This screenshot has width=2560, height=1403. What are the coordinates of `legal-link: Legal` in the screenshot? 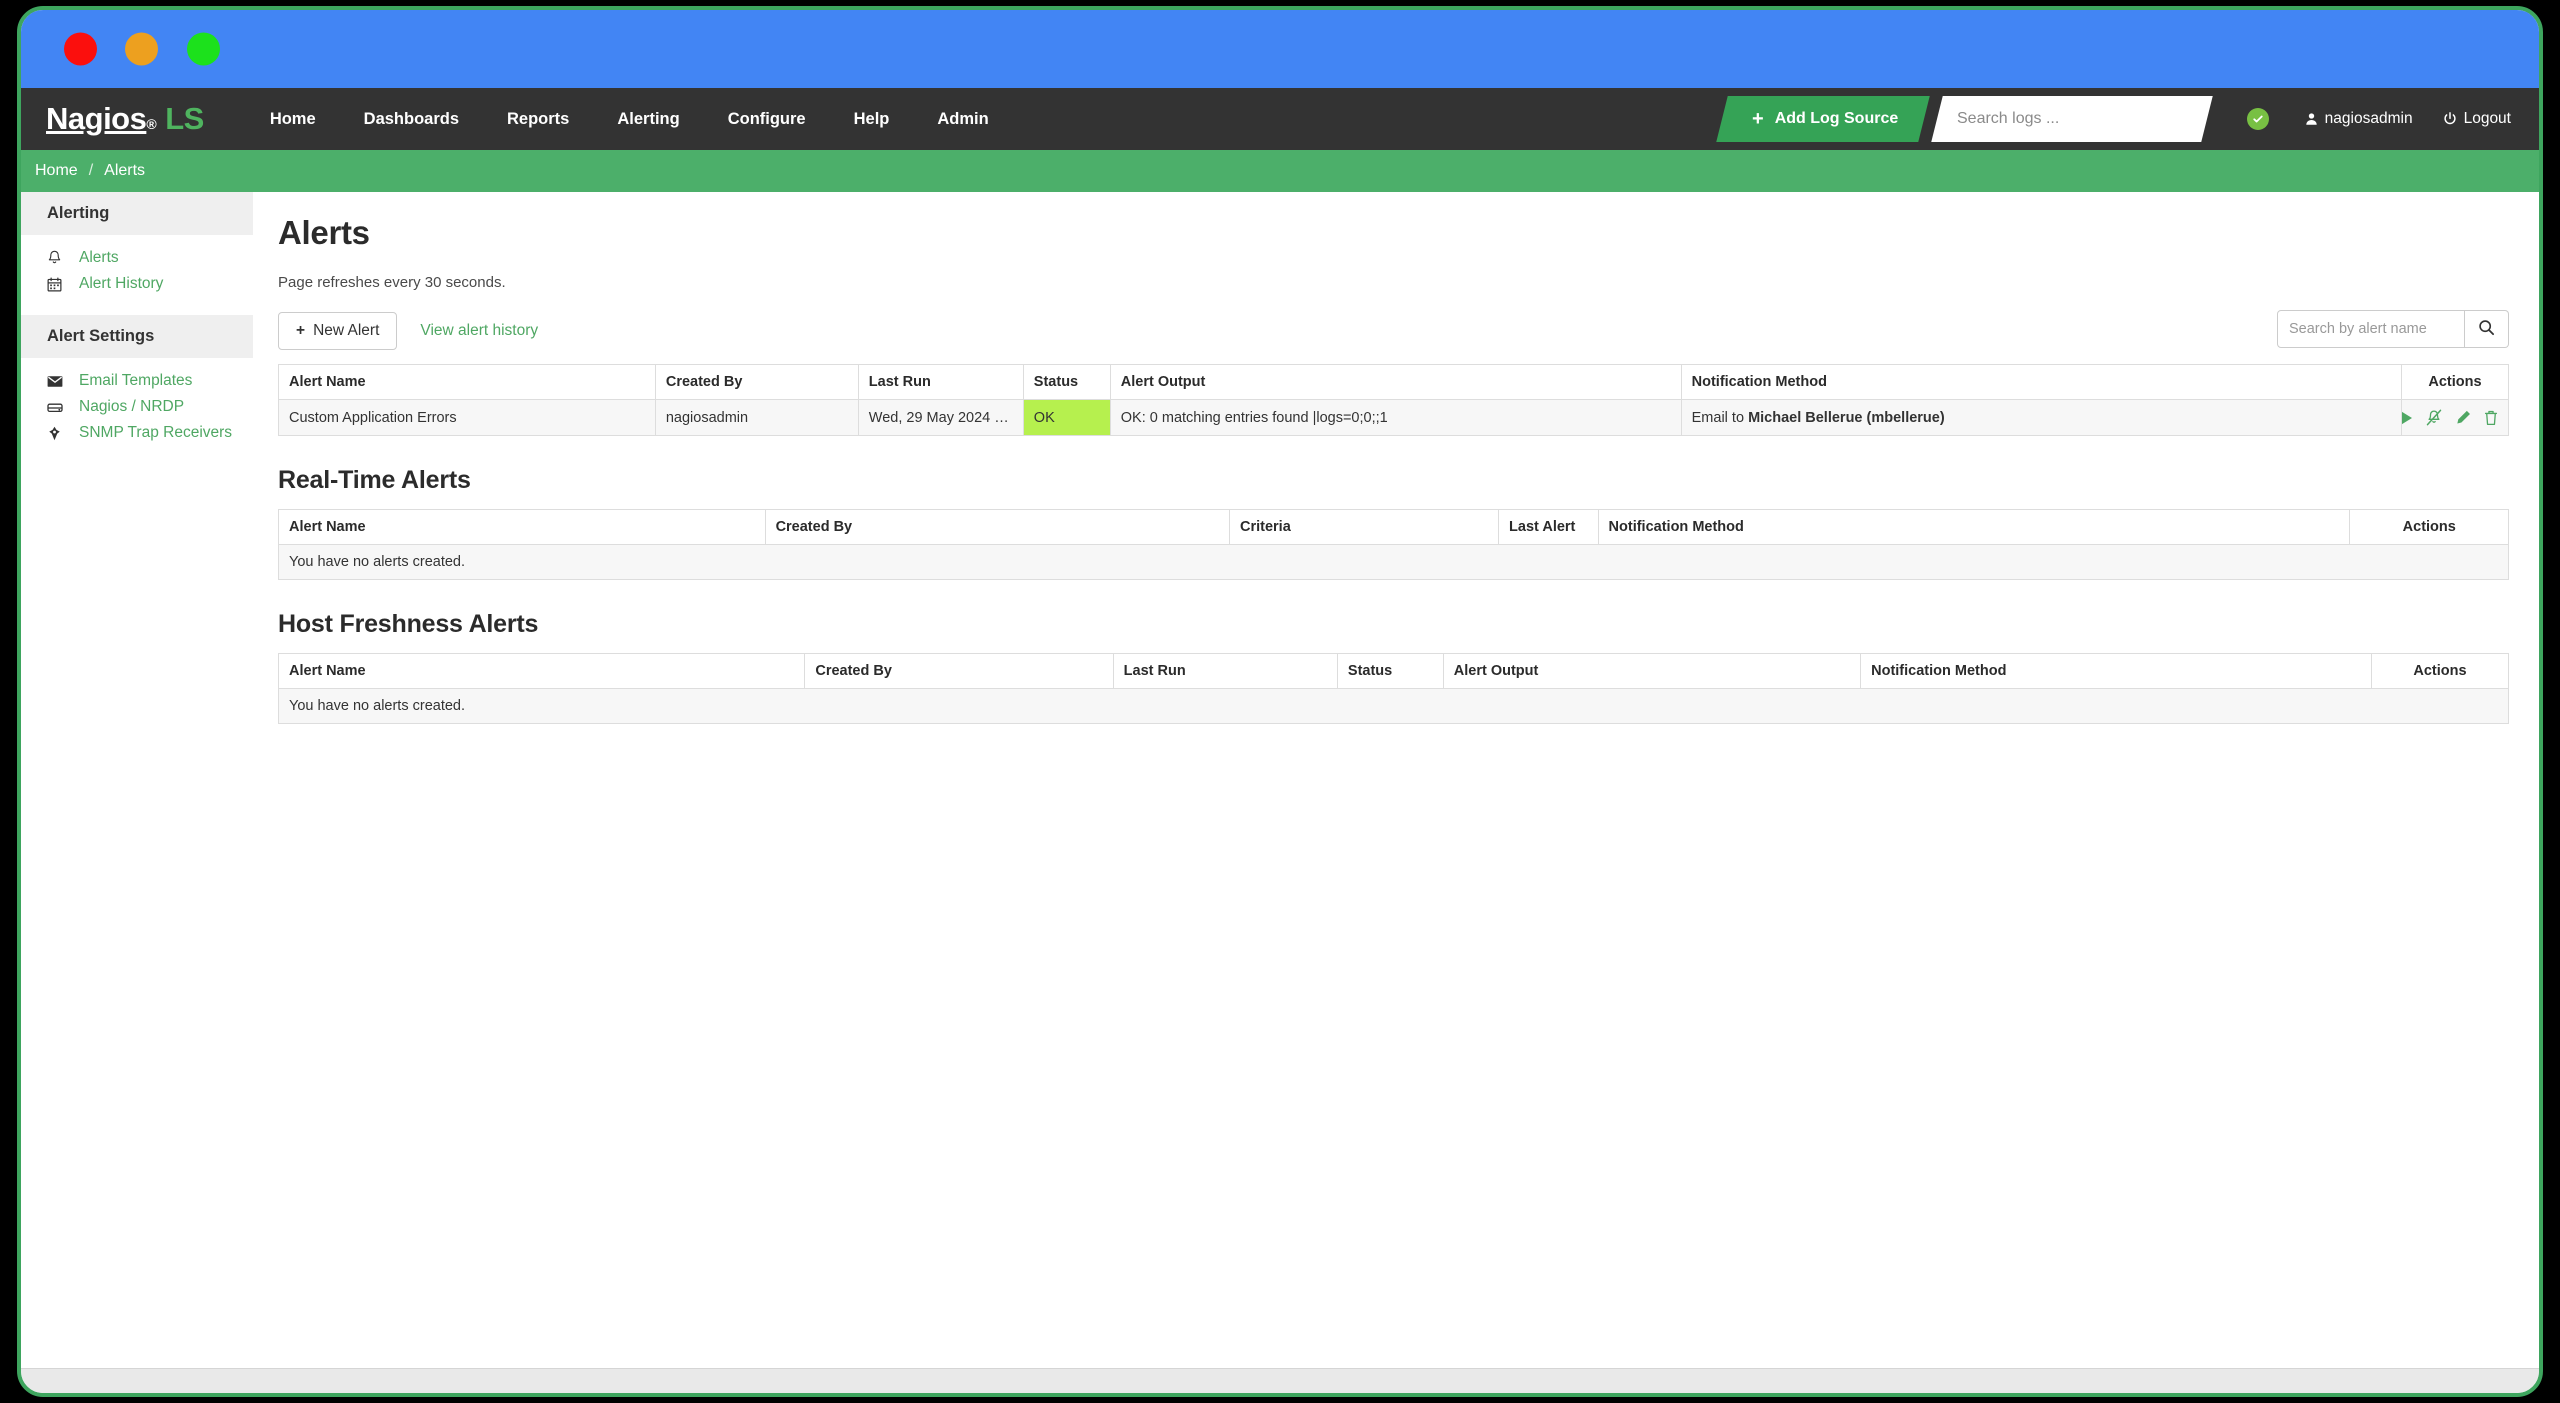 It's located at (2134, 1397).